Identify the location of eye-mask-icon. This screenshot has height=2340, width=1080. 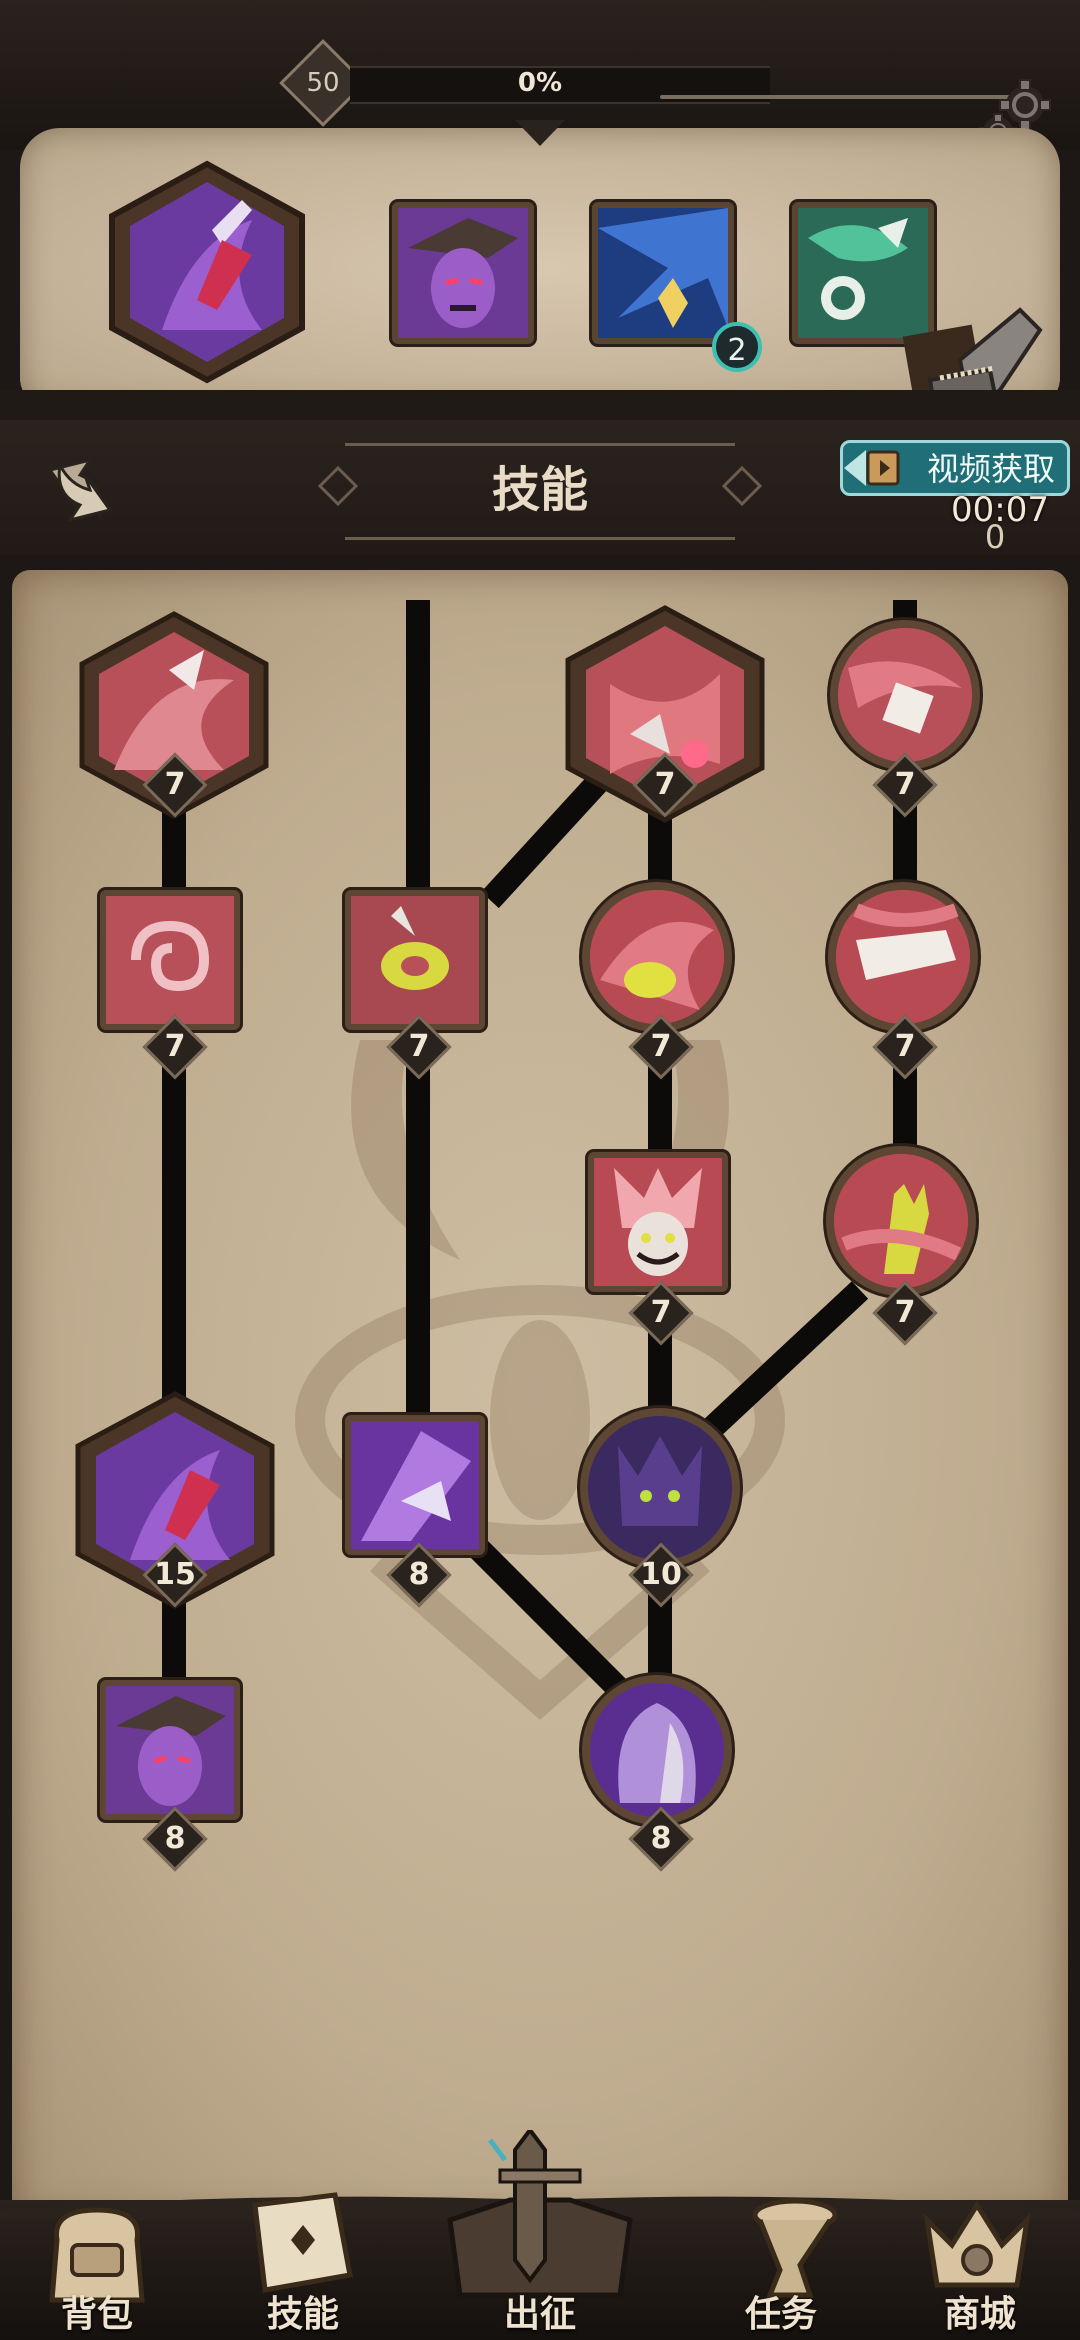
(415, 960).